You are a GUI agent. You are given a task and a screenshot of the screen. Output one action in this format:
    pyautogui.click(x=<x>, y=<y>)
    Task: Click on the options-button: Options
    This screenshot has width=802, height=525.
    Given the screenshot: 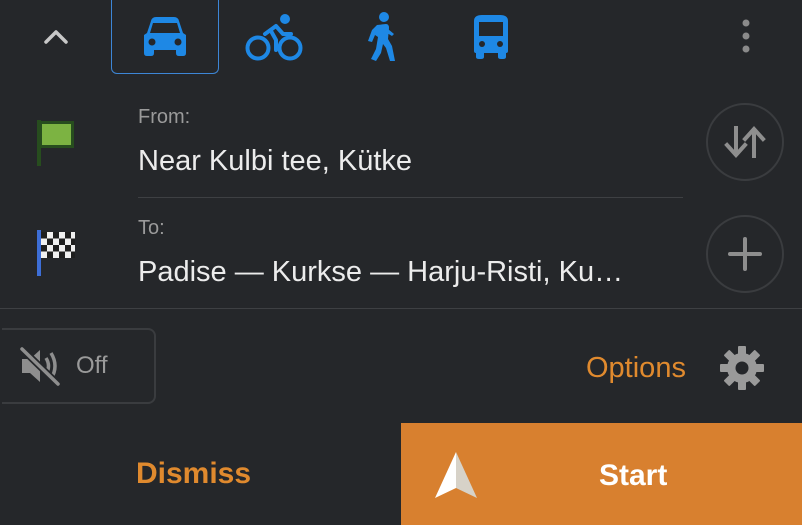 What is the action you would take?
    pyautogui.click(x=676, y=368)
    